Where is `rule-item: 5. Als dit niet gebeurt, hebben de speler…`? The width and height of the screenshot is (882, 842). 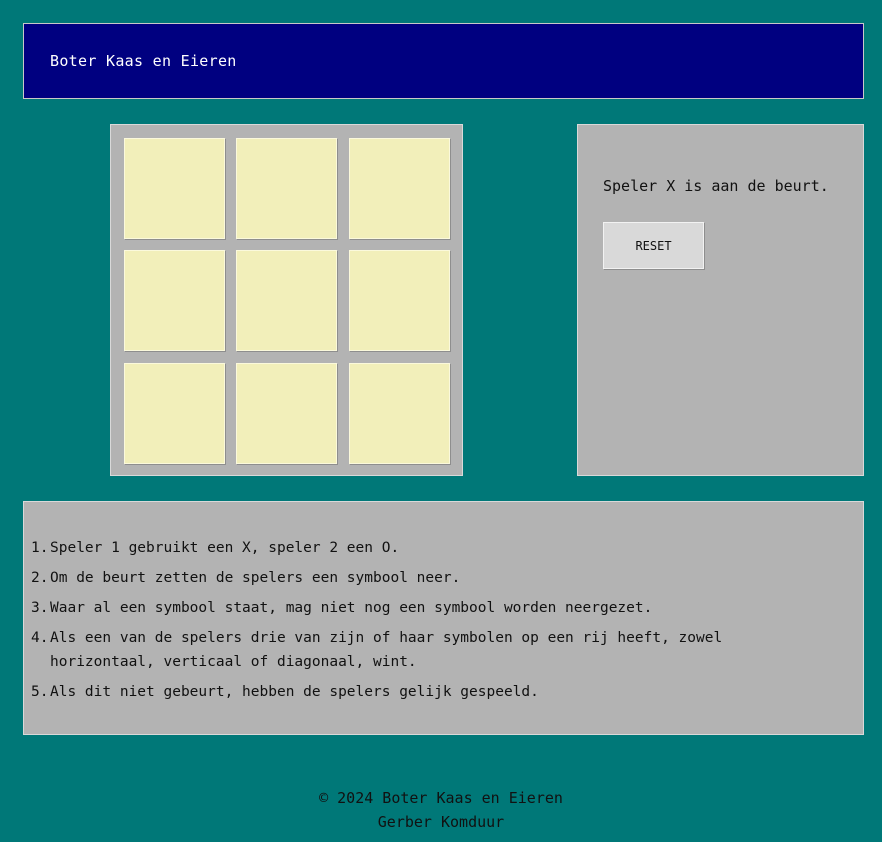 rule-item: 5. Als dit niet gebeurt, hebben de speler… is located at coordinates (430, 692).